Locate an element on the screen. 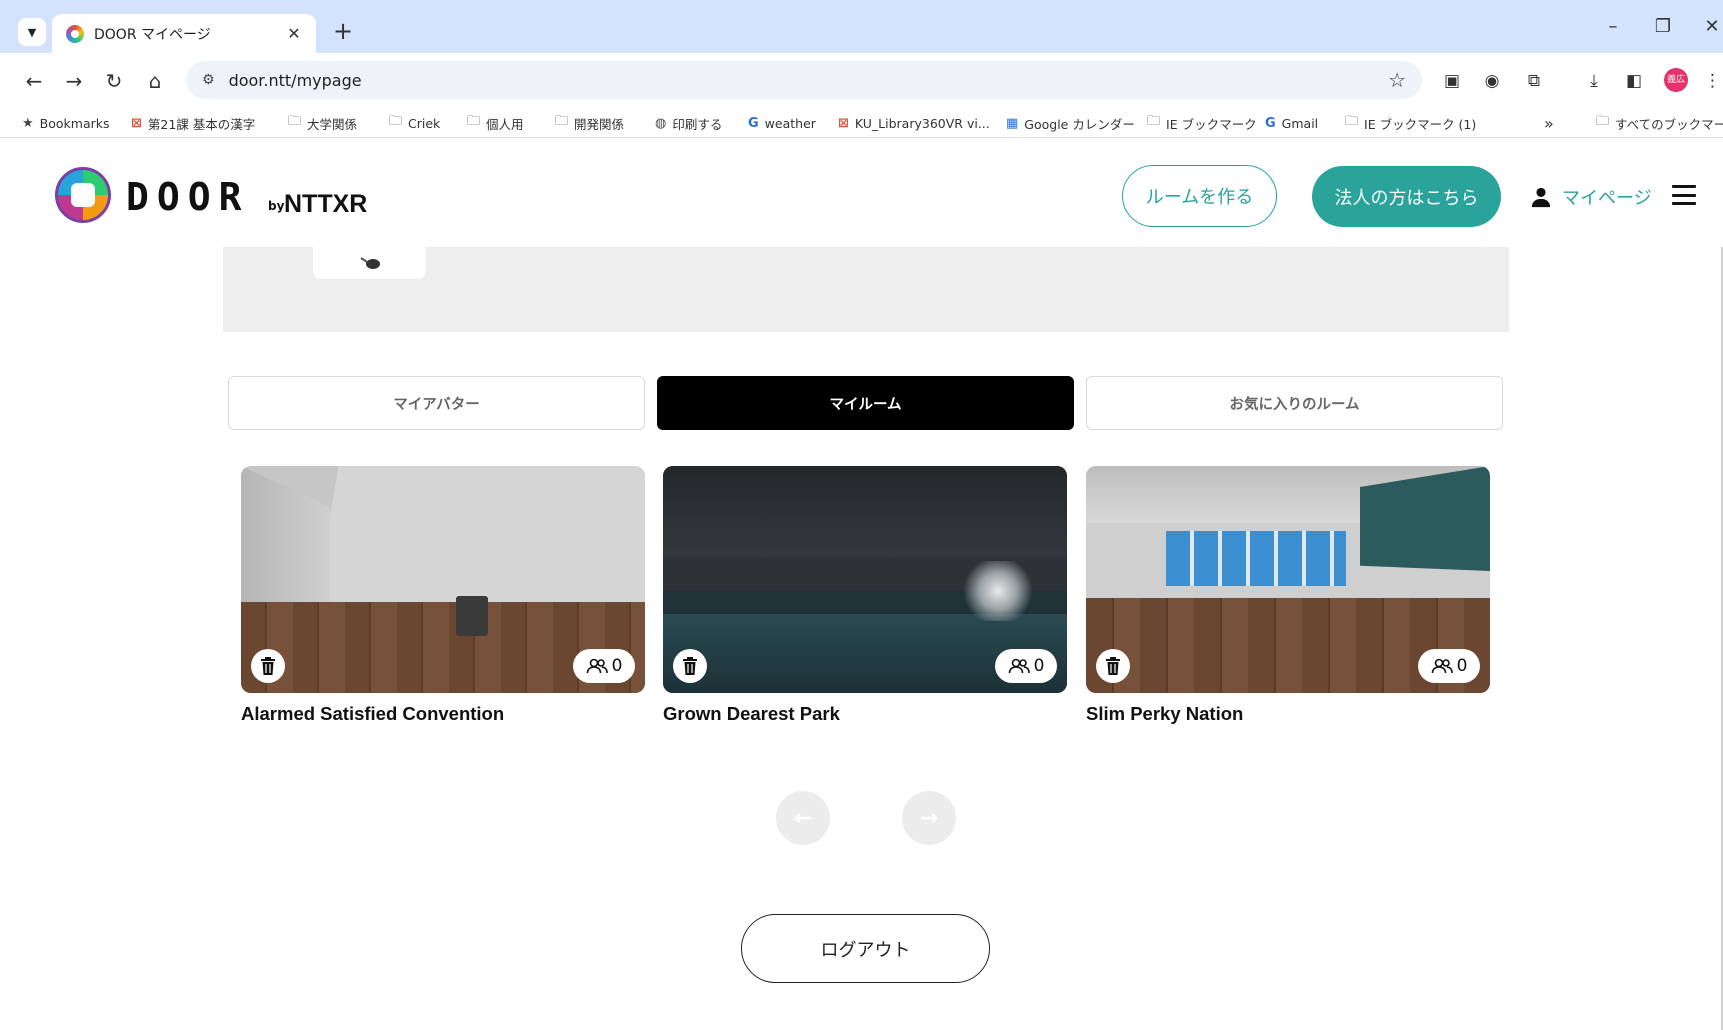  chevron-down-icon: ▼ is located at coordinates (32, 32).